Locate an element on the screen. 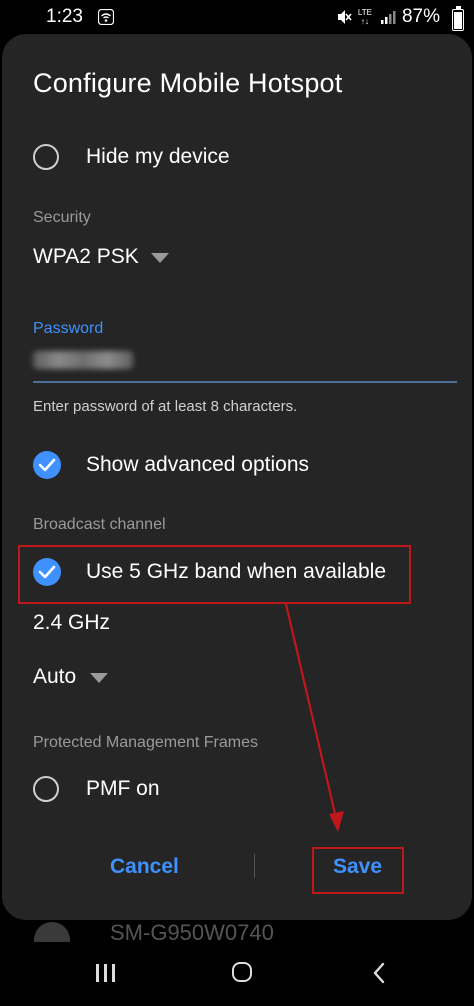 This screenshot has height=1006, width=474. recents-icon is located at coordinates (106, 973).